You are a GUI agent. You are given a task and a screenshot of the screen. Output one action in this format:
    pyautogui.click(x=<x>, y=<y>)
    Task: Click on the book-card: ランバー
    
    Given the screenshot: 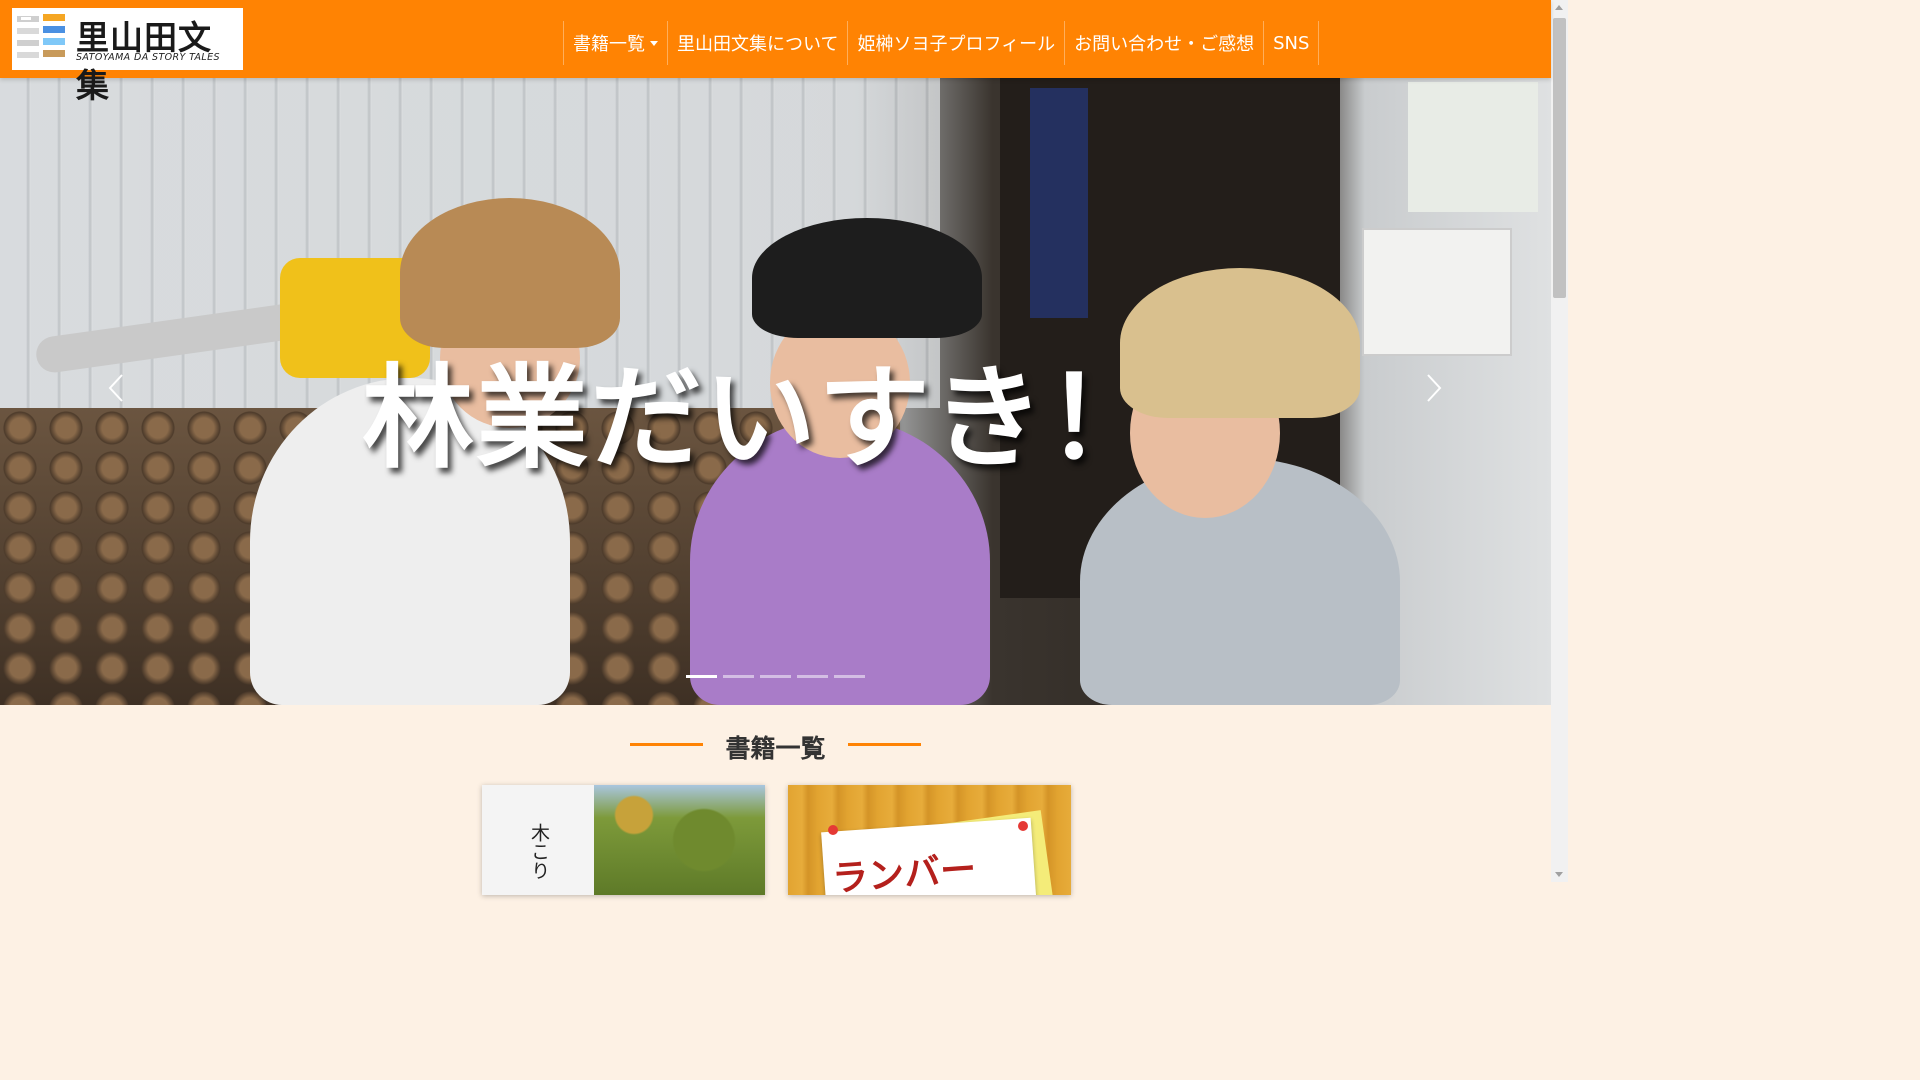 What is the action you would take?
    pyautogui.click(x=929, y=840)
    